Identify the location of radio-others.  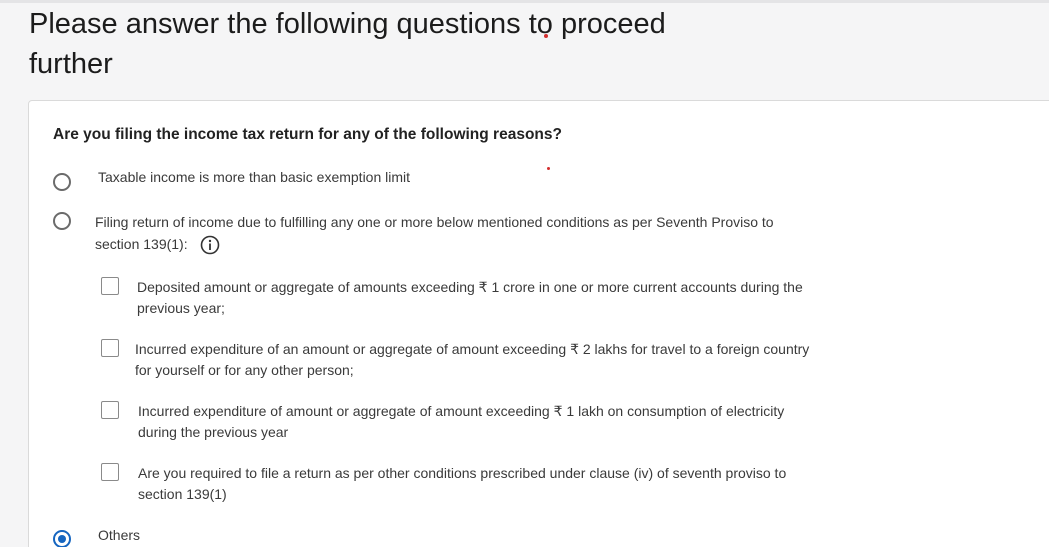
(62, 538).